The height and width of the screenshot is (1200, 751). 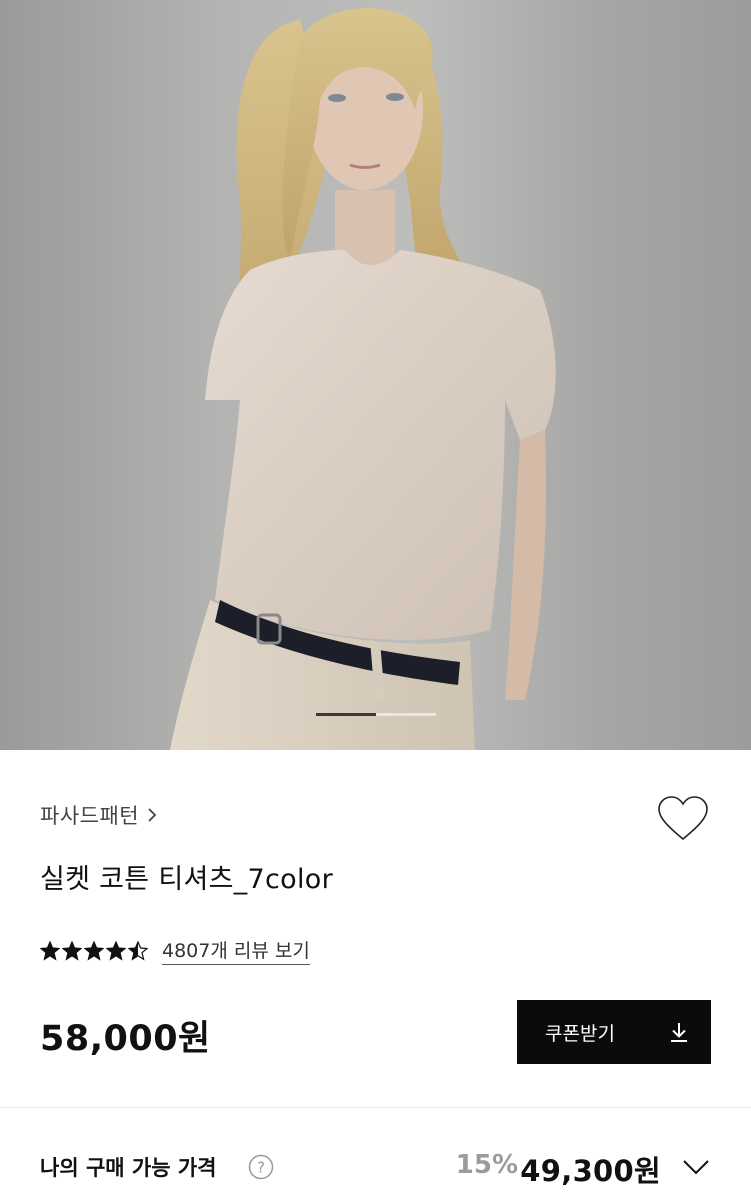 I want to click on carousel-indicator, so click(x=376, y=714).